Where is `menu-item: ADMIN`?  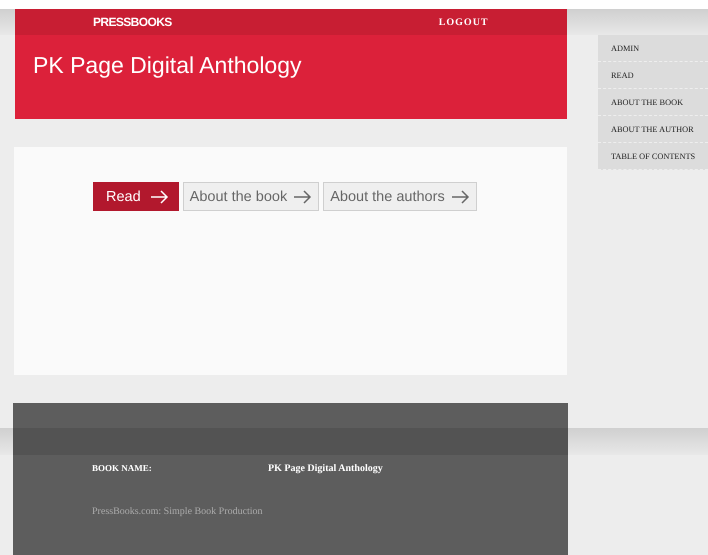 menu-item: ADMIN is located at coordinates (653, 48).